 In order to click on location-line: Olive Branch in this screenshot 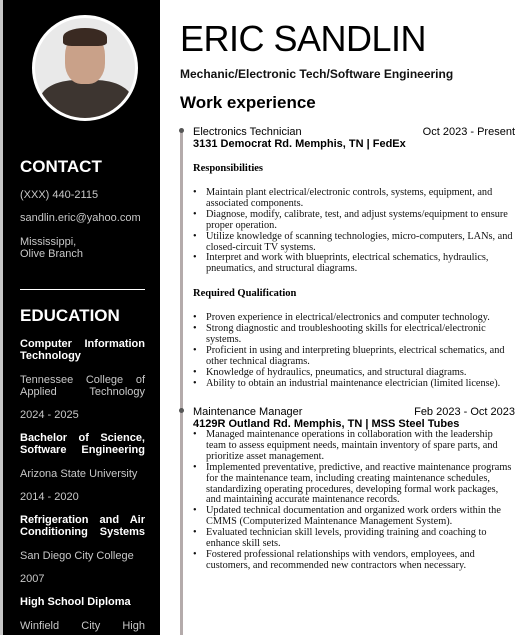, I will do `click(51, 254)`.